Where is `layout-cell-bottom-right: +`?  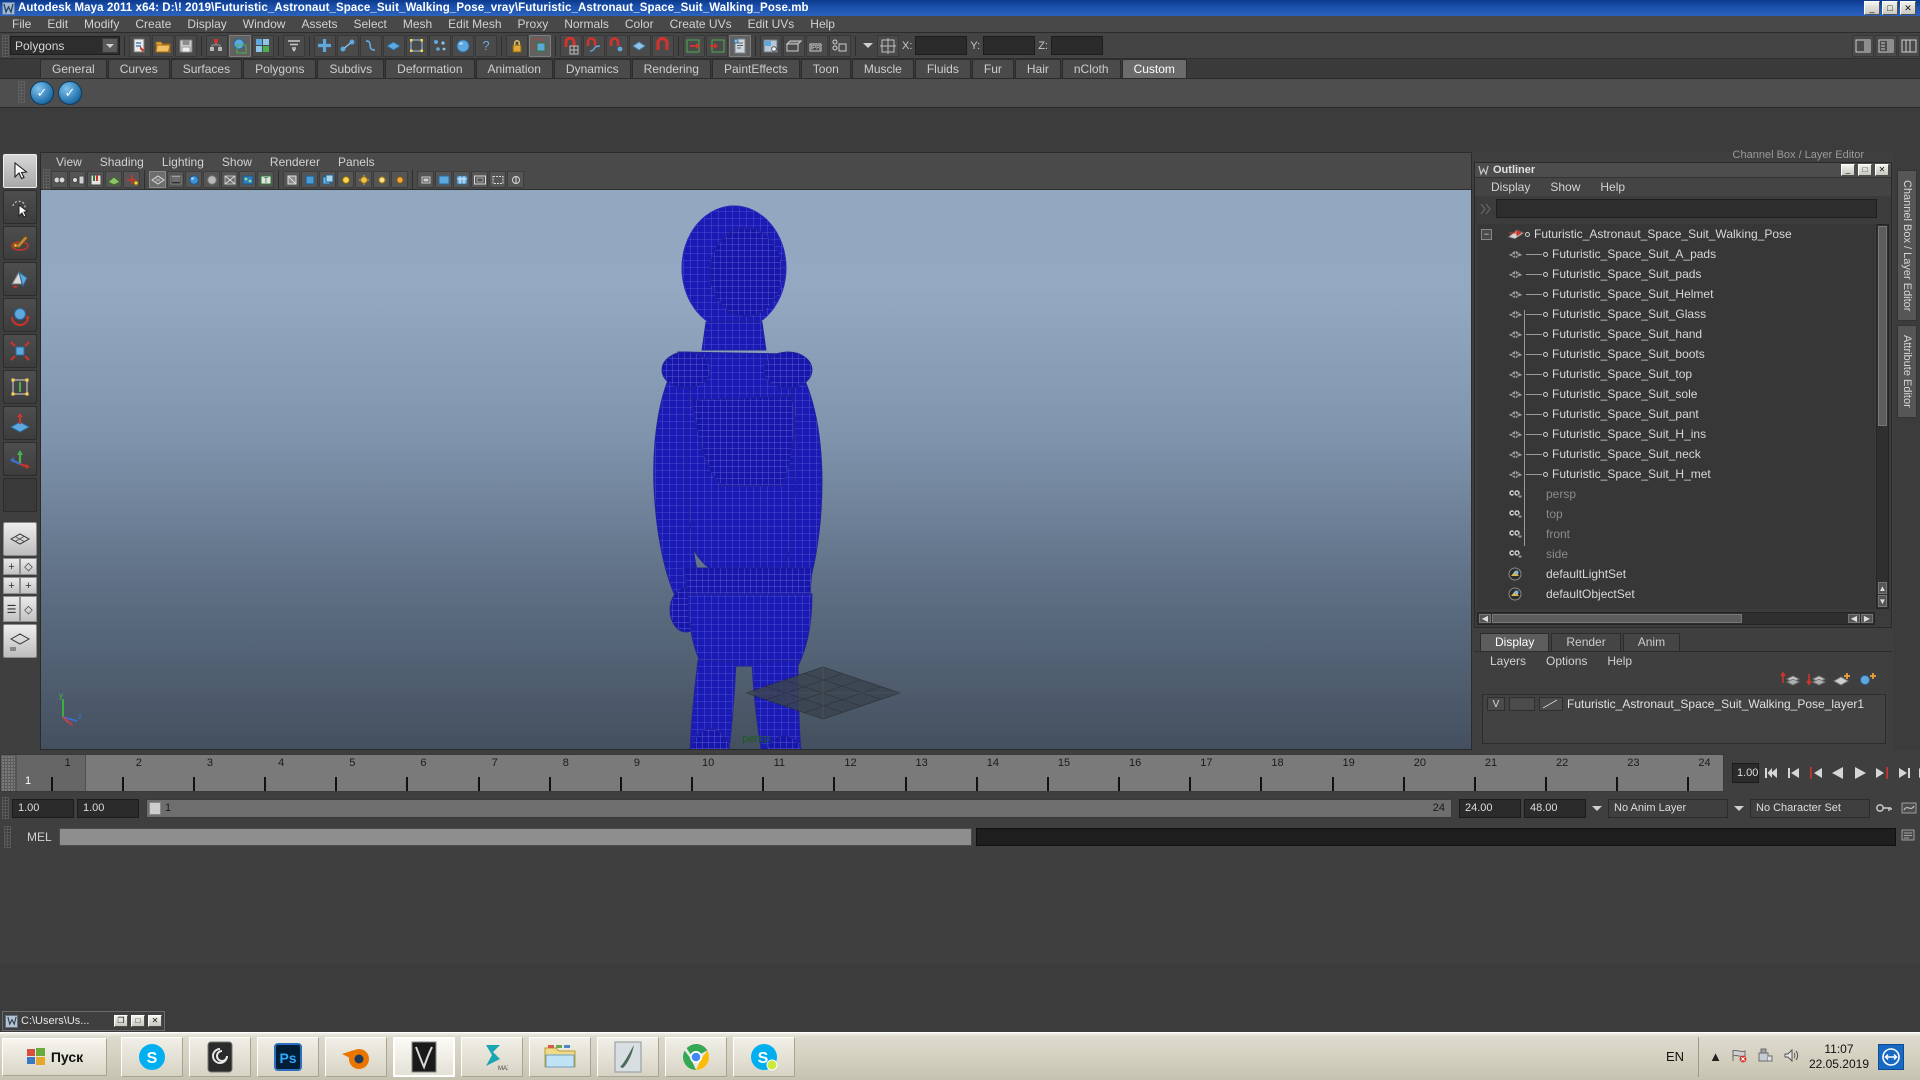 layout-cell-bottom-right: + is located at coordinates (28, 585).